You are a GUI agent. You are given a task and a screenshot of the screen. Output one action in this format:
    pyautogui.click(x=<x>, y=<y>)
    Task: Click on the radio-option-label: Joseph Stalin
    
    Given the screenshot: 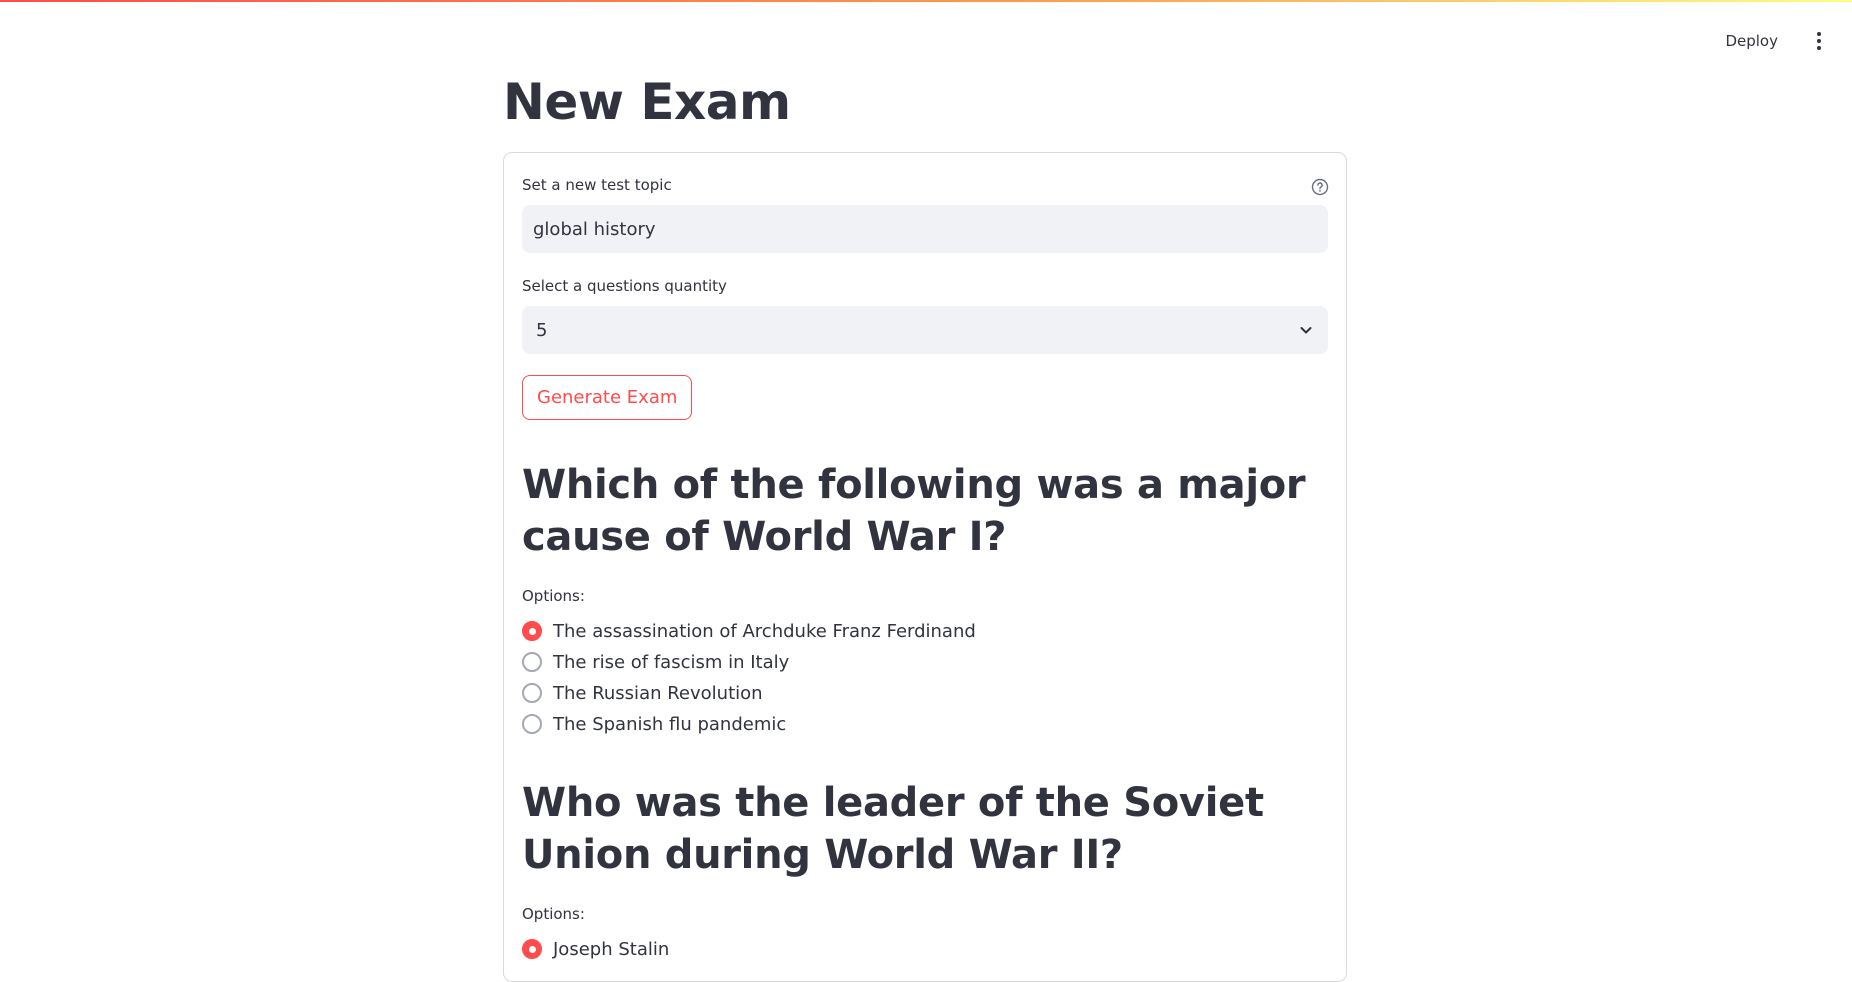 What is the action you would take?
    pyautogui.click(x=611, y=949)
    